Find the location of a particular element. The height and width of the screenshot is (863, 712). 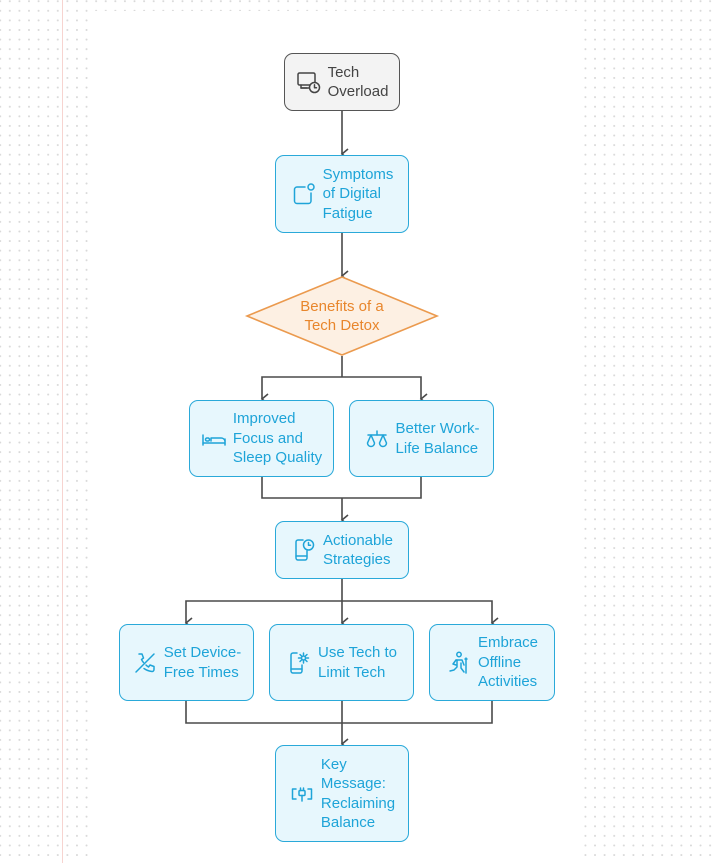

node-actionable-strategies: Actionable Strategies is located at coordinates (342, 550).